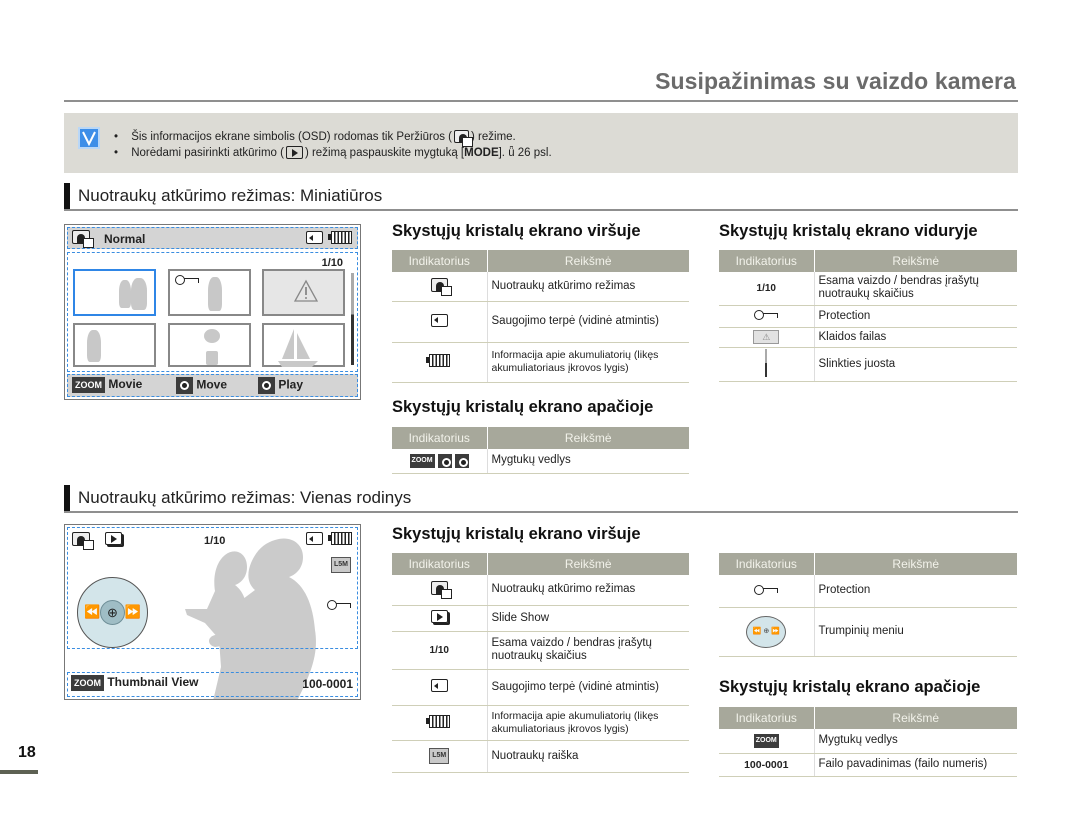 Image resolution: width=1080 pixels, height=825 pixels. I want to click on nav-move-icon, so click(184, 385).